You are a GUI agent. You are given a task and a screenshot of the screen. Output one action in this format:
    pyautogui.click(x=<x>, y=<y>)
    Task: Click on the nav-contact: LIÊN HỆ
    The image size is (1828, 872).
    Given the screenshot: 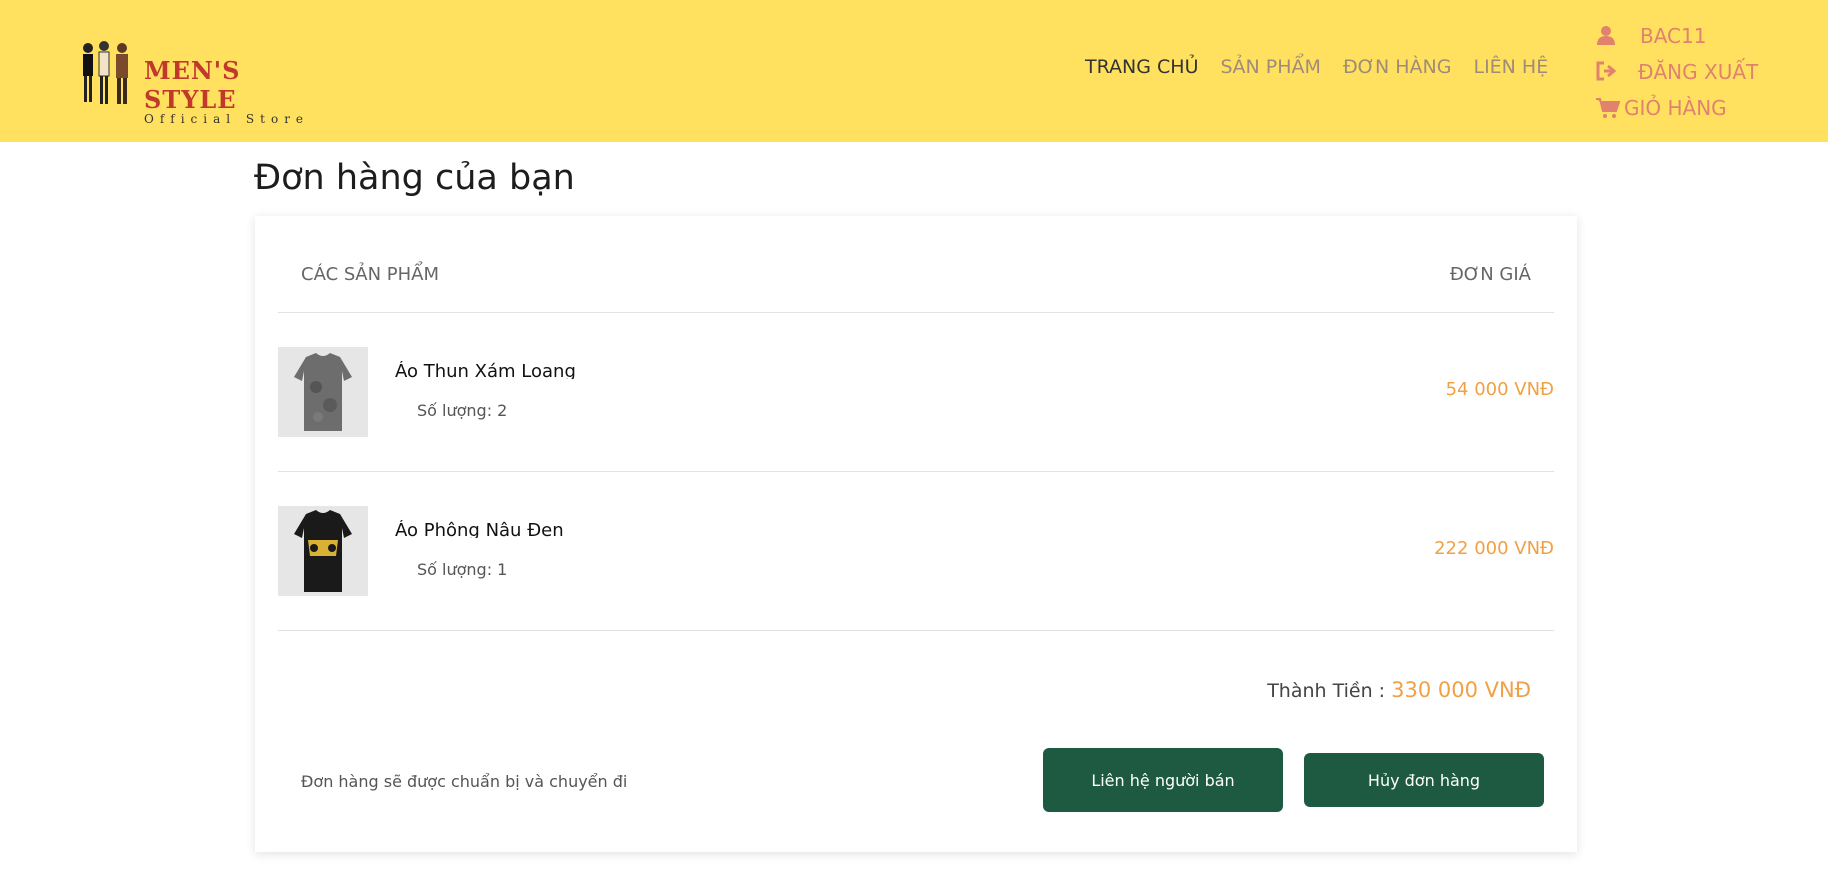 What is the action you would take?
    pyautogui.click(x=1510, y=67)
    